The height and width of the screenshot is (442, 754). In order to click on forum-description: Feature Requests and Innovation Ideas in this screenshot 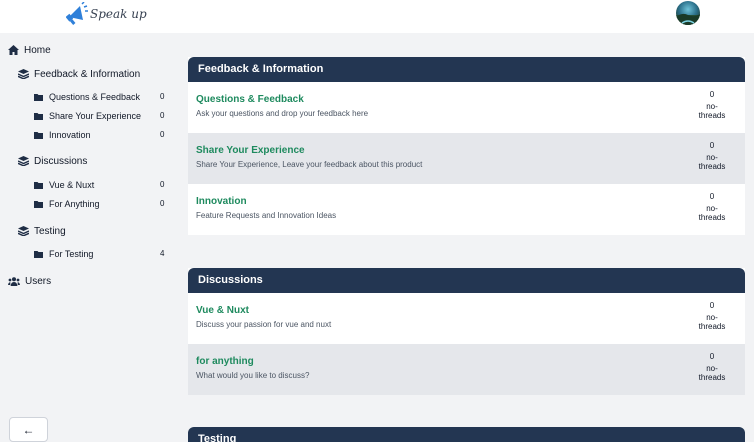, I will do `click(266, 215)`.